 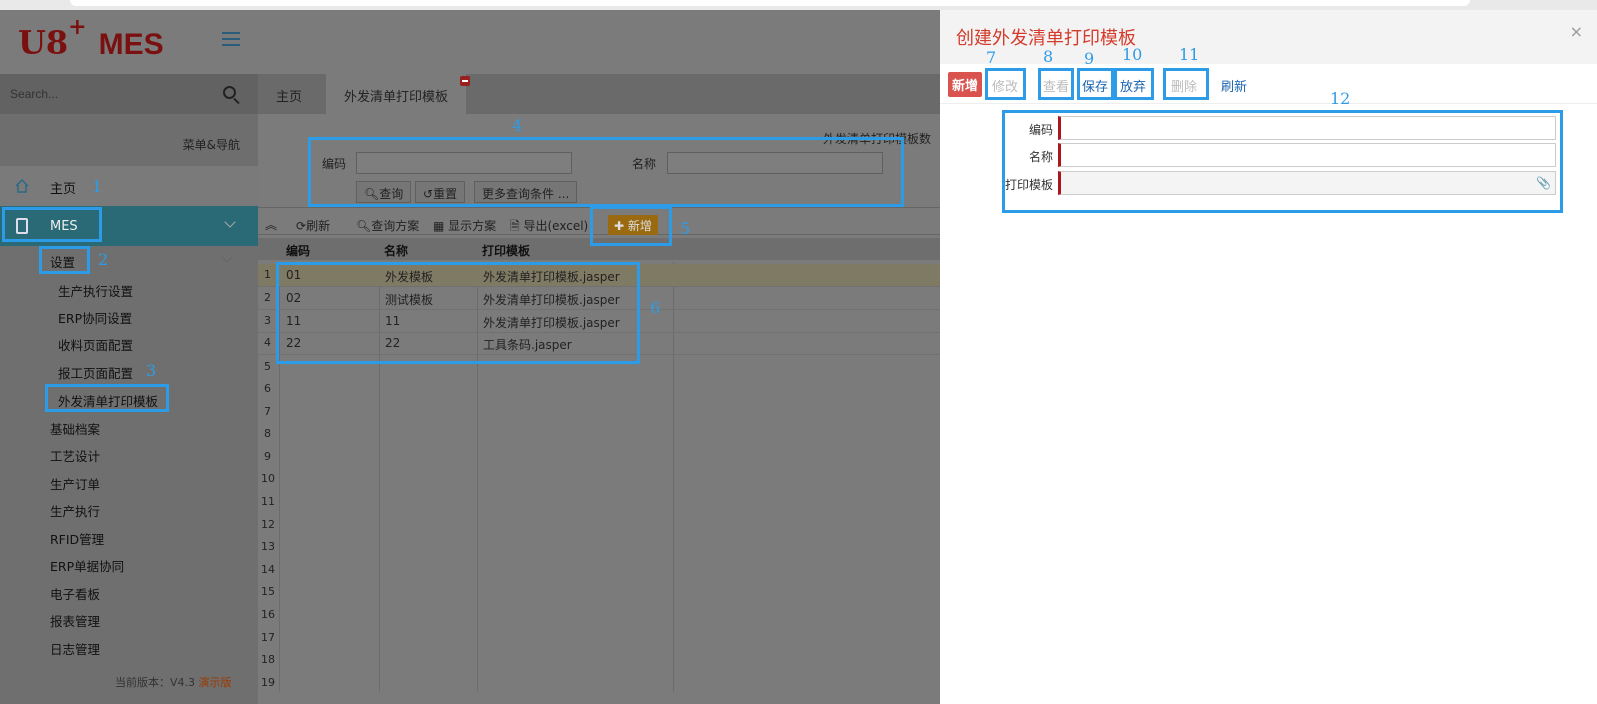 What do you see at coordinates (267, 274) in the screenshot?
I see `row-number: 1` at bounding box center [267, 274].